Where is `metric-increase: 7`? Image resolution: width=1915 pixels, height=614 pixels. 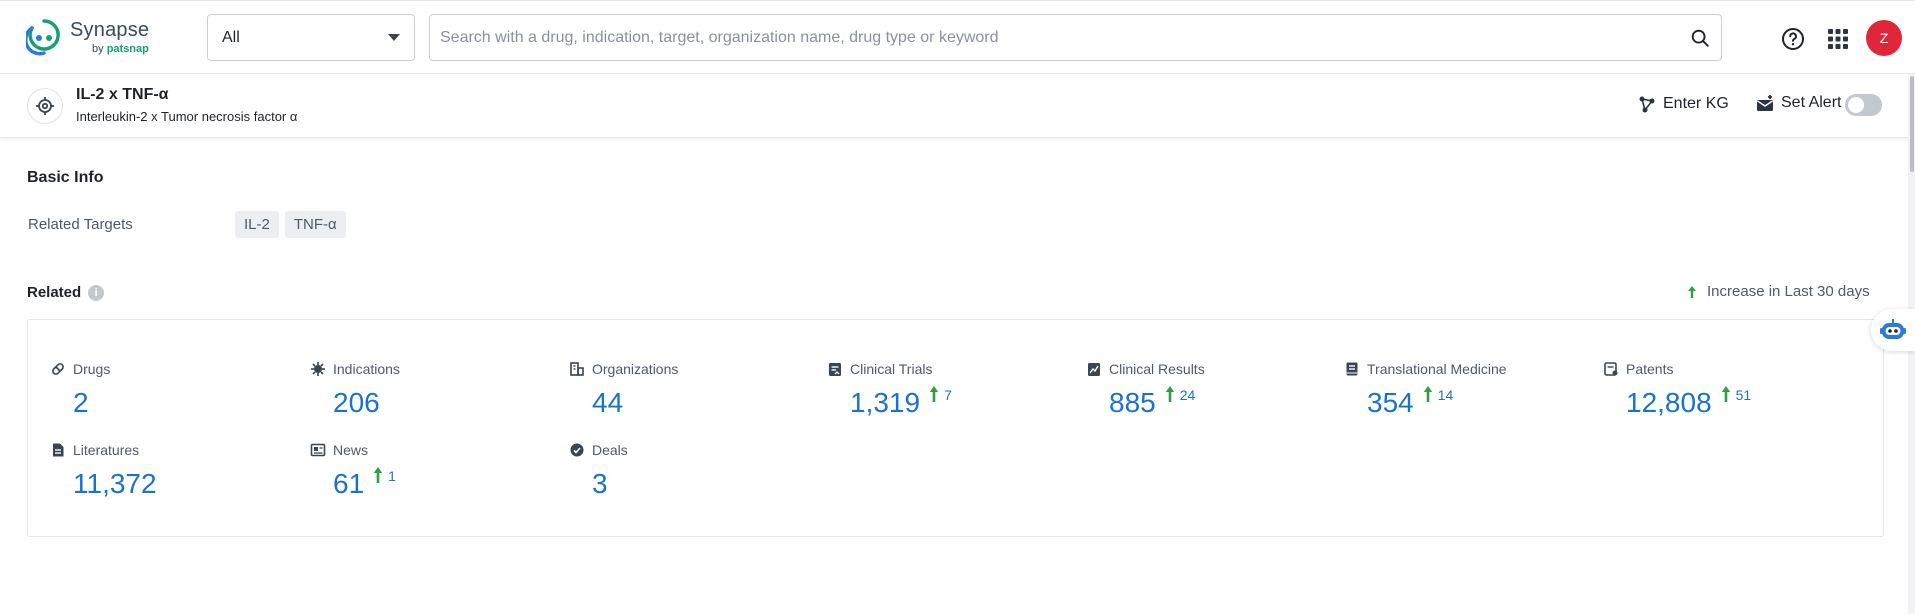
metric-increase: 7 is located at coordinates (940, 394).